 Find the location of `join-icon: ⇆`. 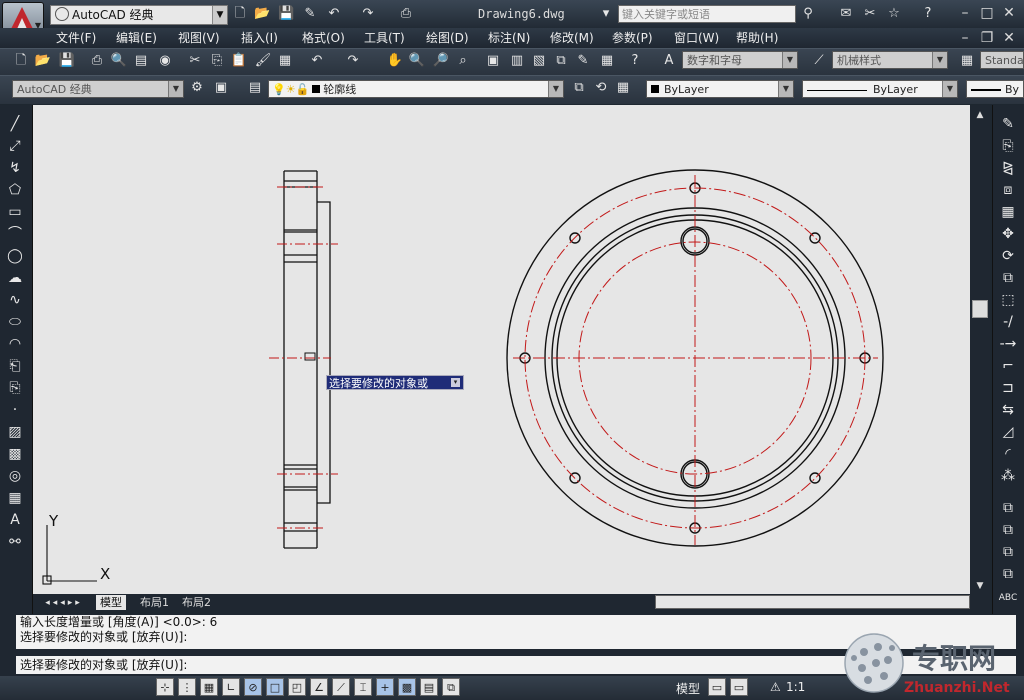

join-icon: ⇆ is located at coordinates (1008, 410).